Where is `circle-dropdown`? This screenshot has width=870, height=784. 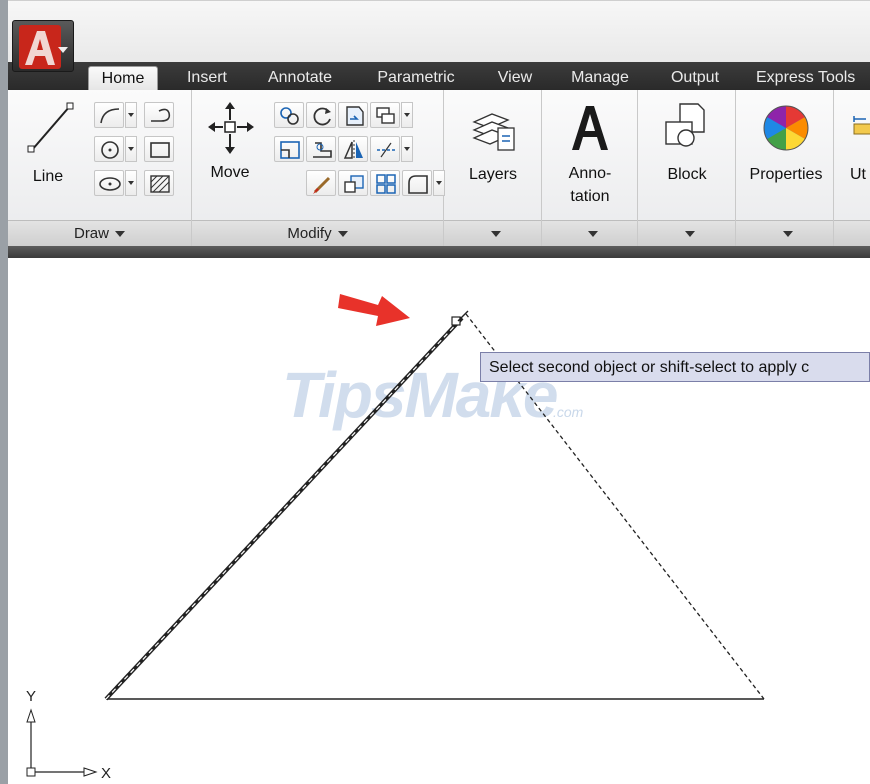
circle-dropdown is located at coordinates (131, 149).